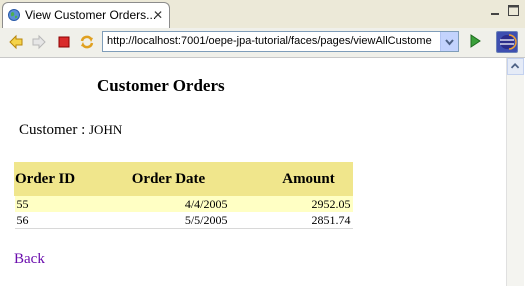  I want to click on browser-tab: View Customer Orders... ✕, so click(86, 15).